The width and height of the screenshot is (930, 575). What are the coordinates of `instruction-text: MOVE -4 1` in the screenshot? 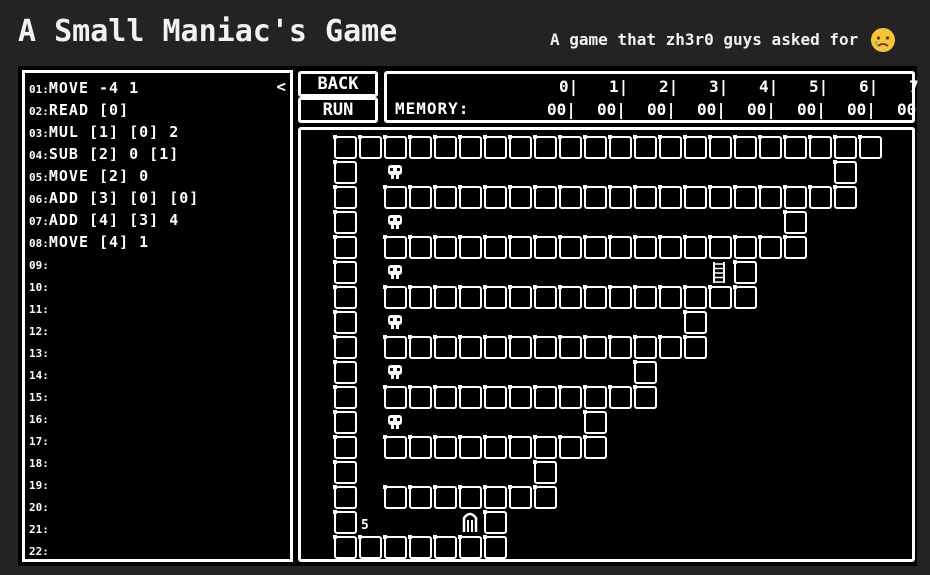 It's located at (94, 88).